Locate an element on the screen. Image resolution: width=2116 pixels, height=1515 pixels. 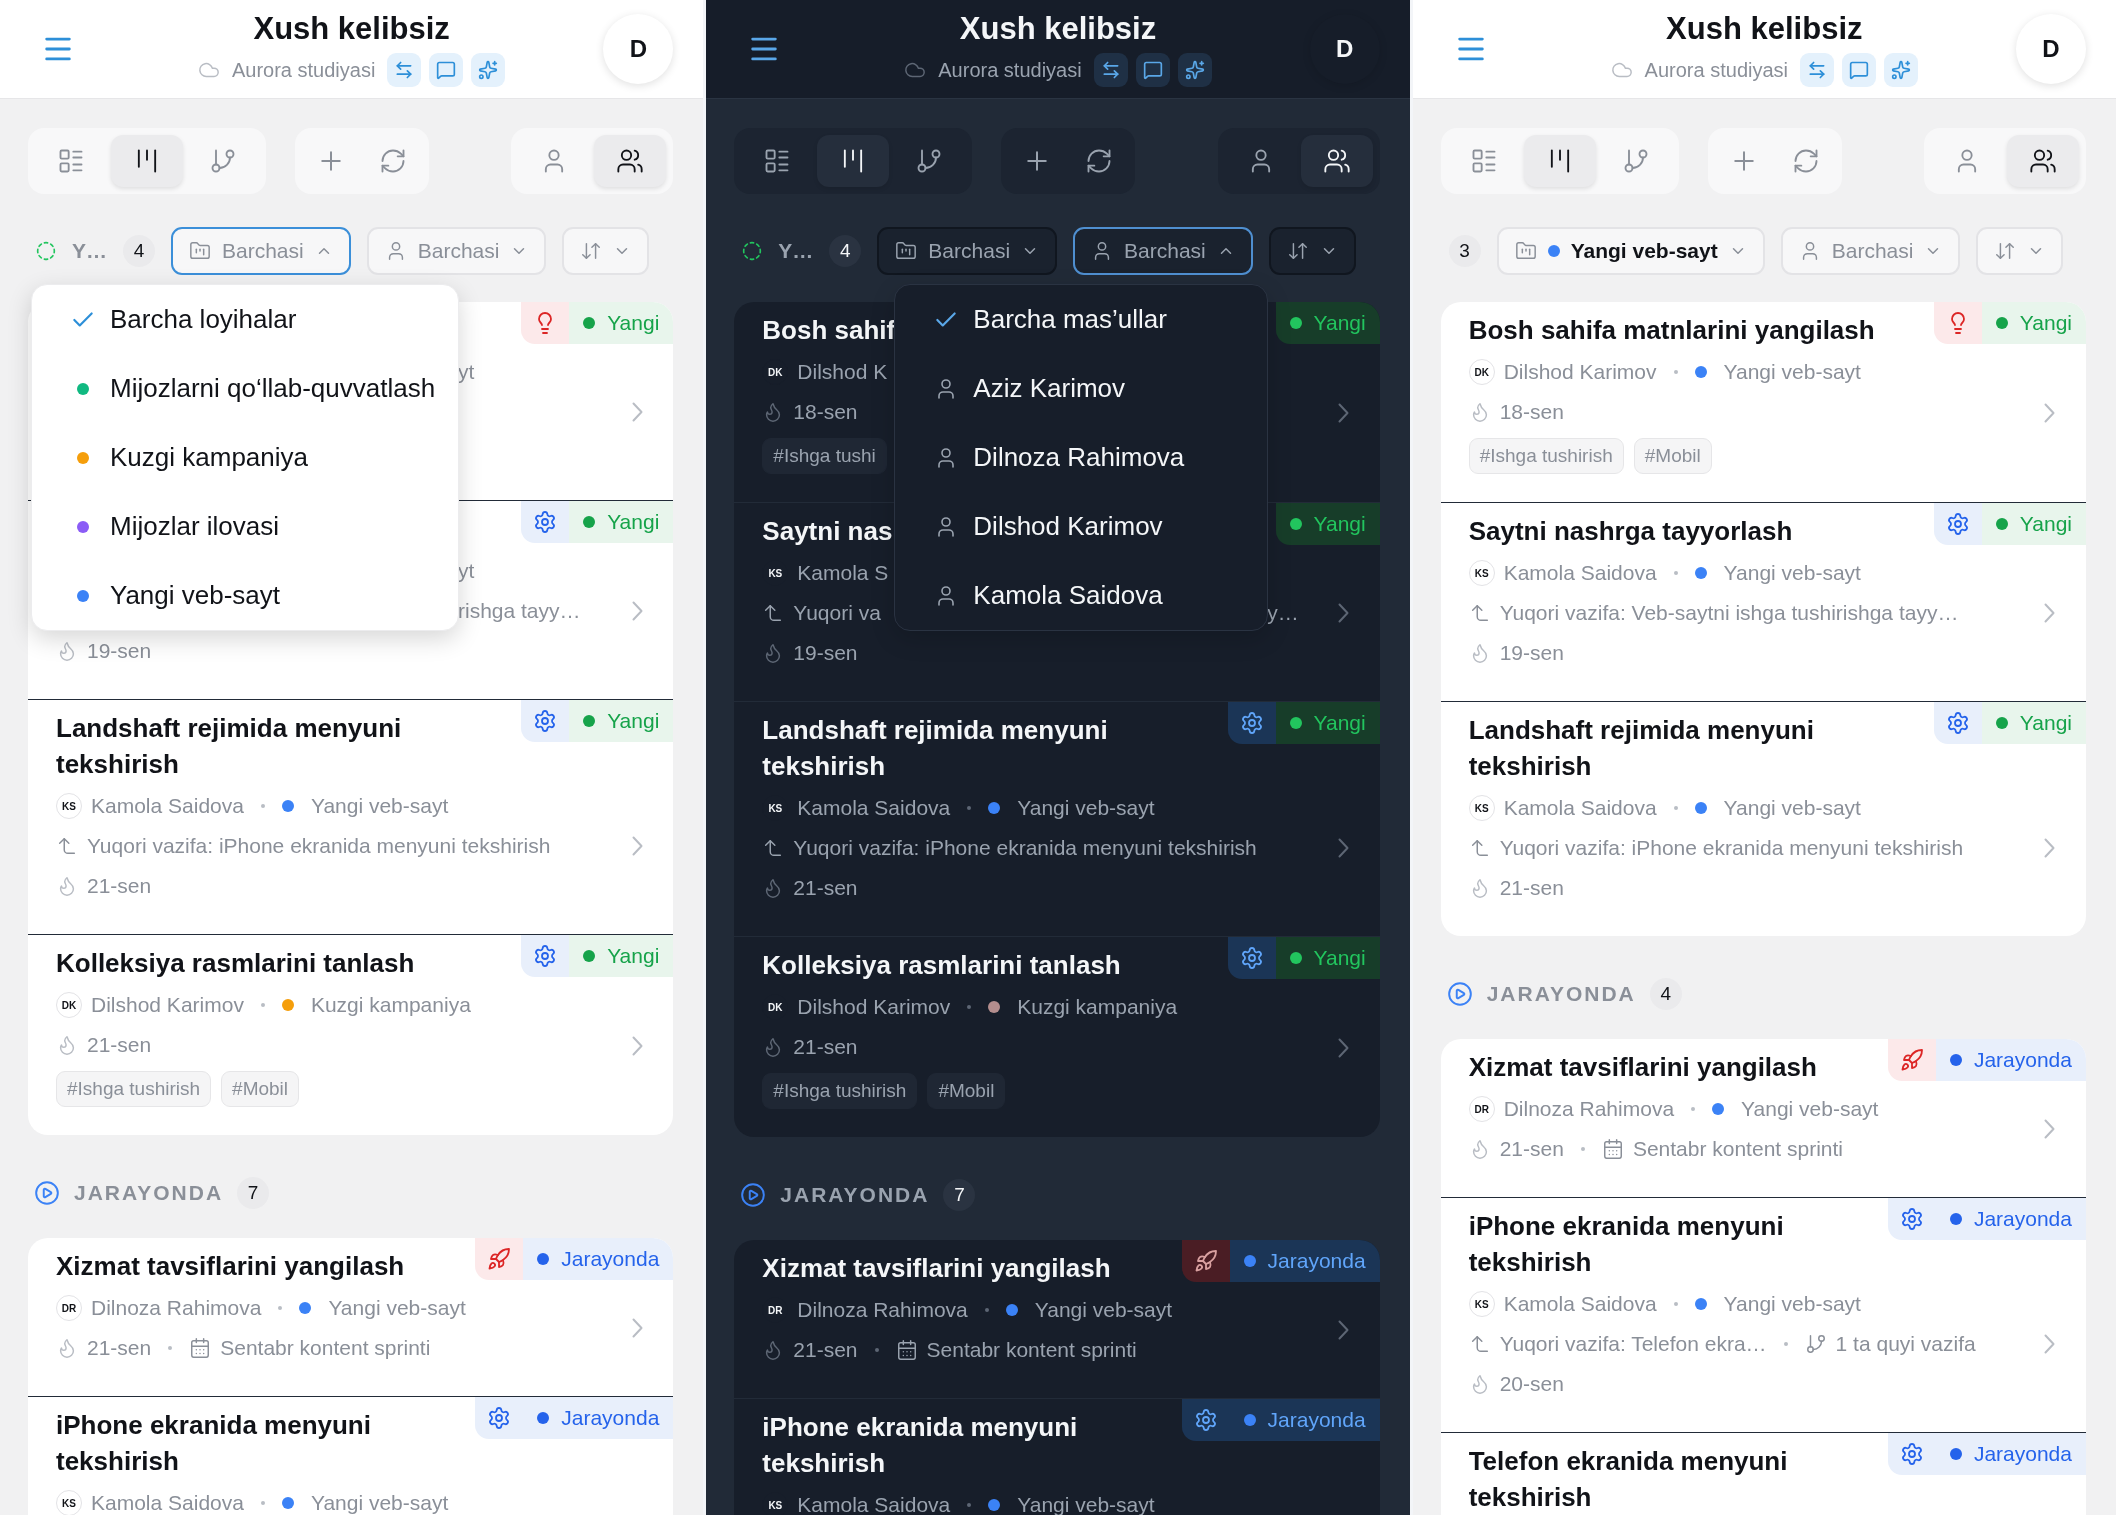
workspace-name: Aurora studiyasi is located at coordinates (303, 70).